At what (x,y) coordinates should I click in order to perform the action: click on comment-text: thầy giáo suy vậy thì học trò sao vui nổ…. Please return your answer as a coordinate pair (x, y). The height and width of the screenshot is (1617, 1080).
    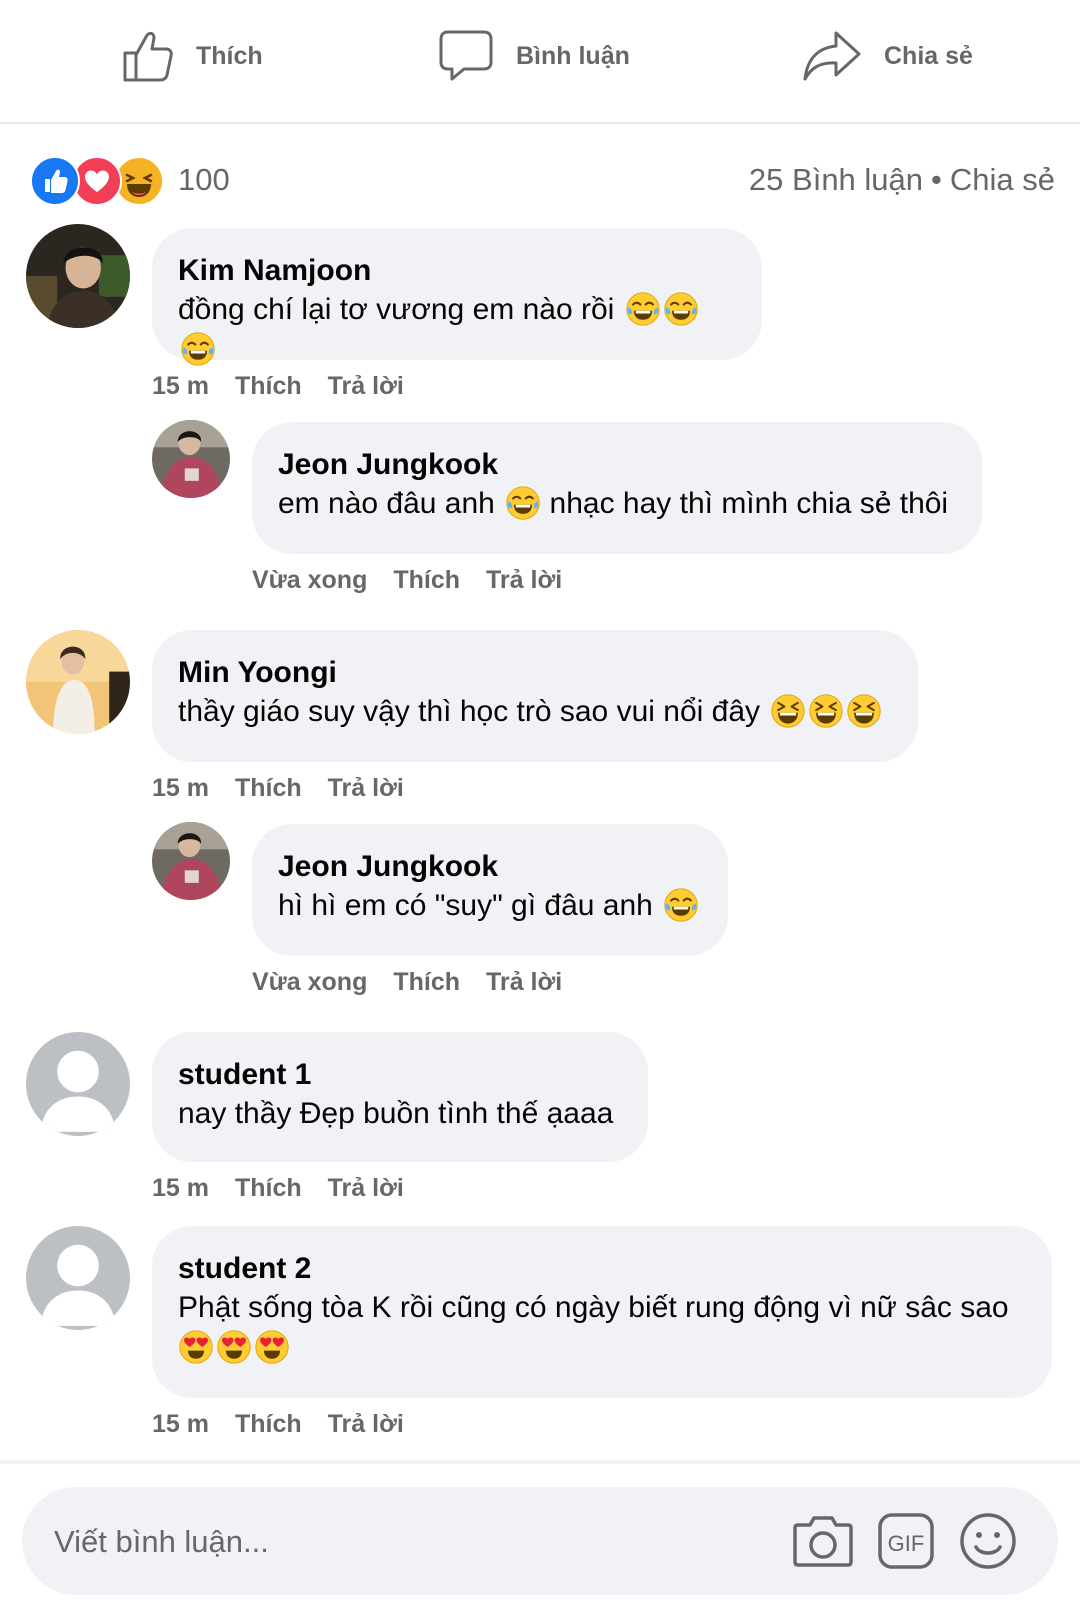
    Looking at the image, I should click on (535, 712).